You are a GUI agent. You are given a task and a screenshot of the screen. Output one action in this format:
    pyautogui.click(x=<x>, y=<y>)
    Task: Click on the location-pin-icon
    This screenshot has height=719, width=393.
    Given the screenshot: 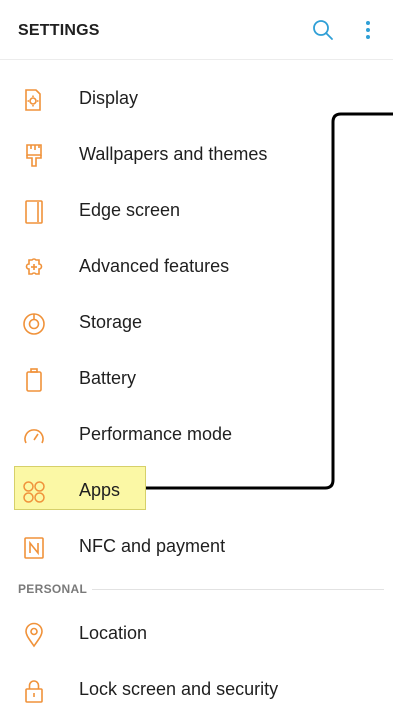 What is the action you would take?
    pyautogui.click(x=34, y=635)
    